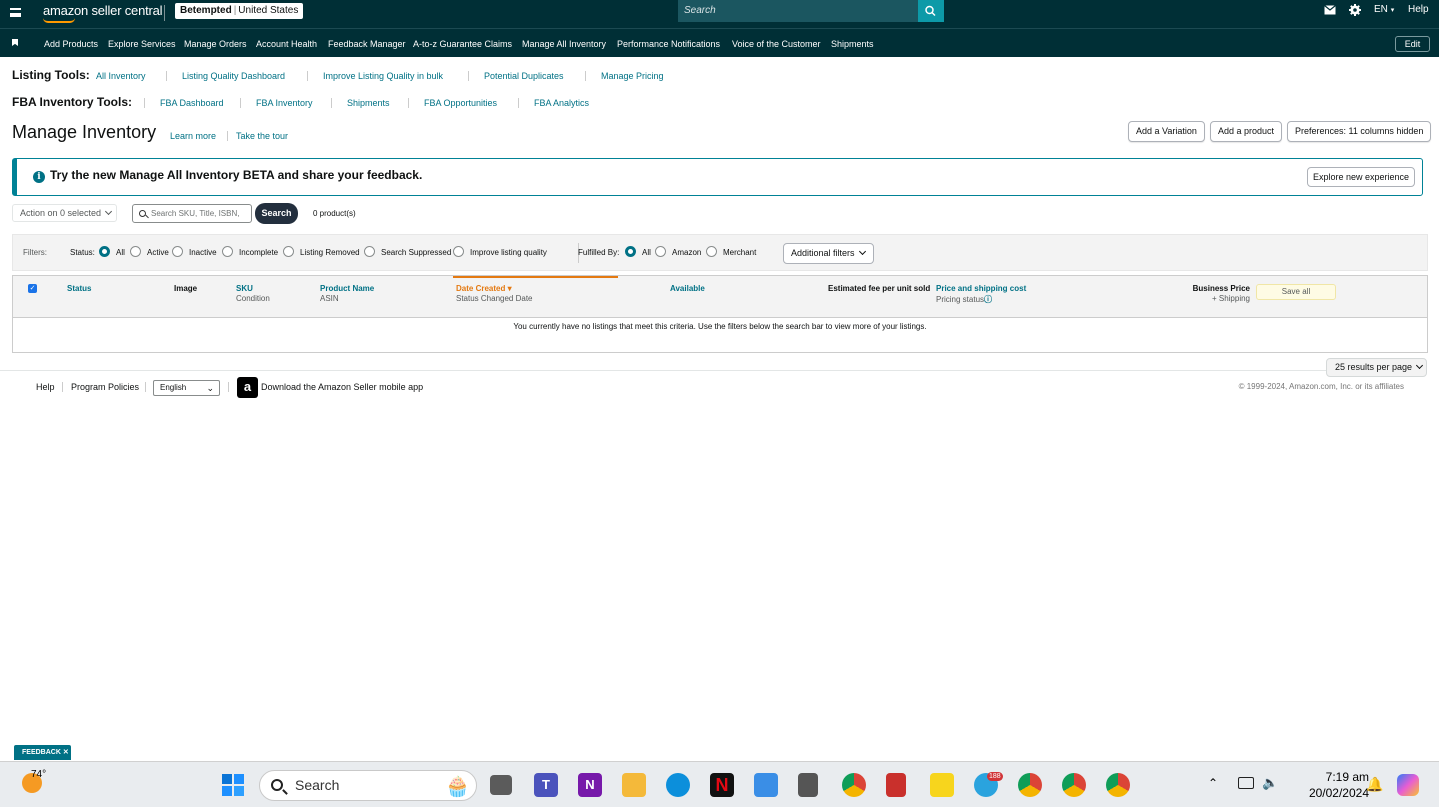 The height and width of the screenshot is (807, 1439). Describe the element at coordinates (64, 213) in the screenshot. I see `bulk-action-select: Action on 0 selected` at that location.